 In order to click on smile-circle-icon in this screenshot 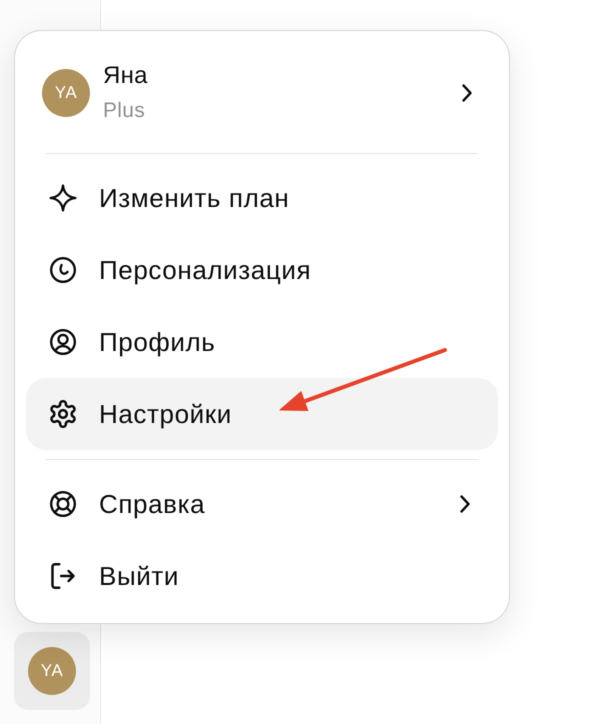, I will do `click(63, 270)`.